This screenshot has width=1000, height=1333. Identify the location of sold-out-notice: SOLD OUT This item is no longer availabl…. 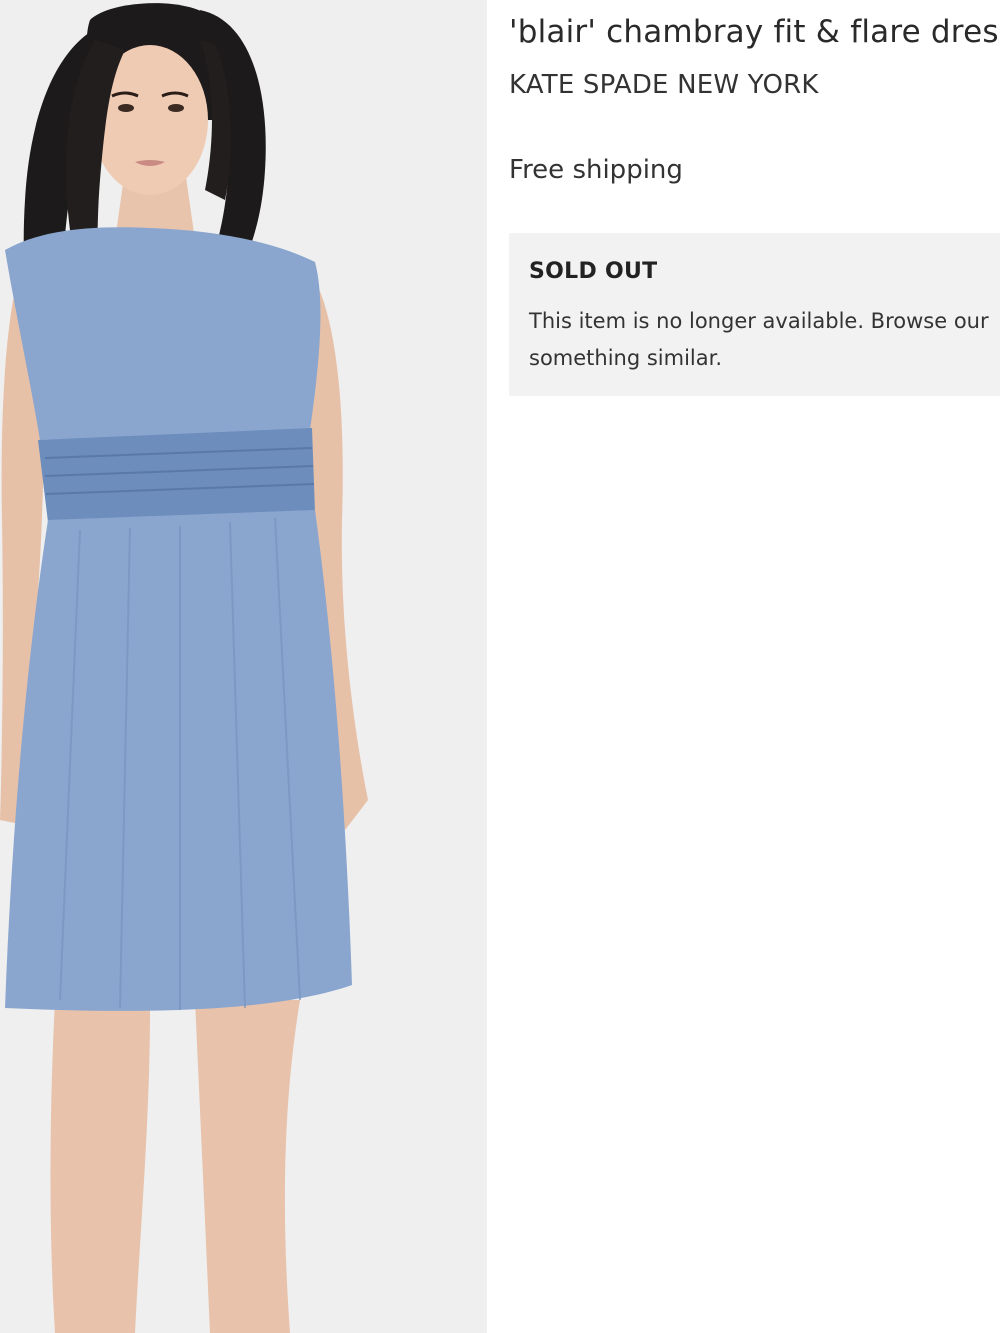
(754, 314).